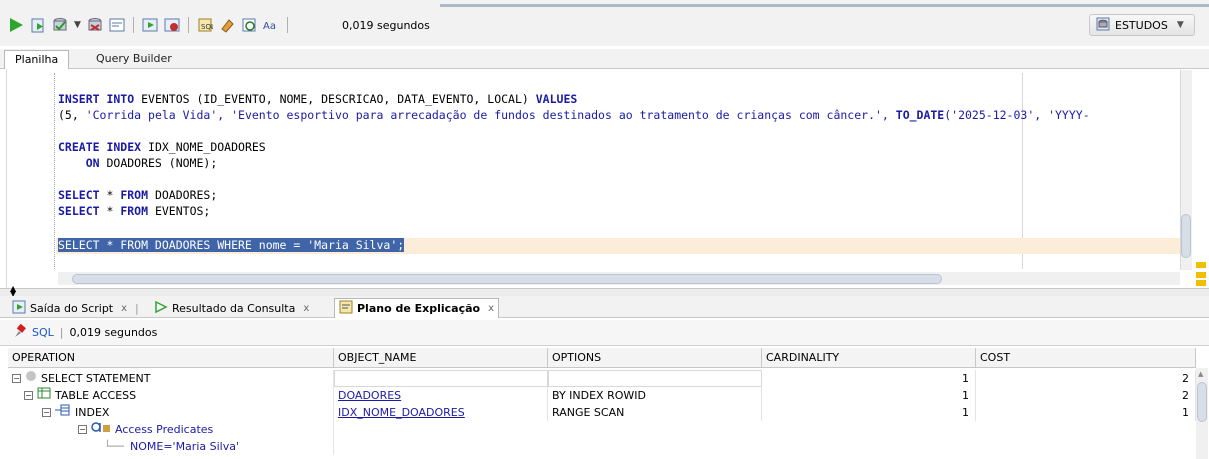 This screenshot has width=1209, height=459. What do you see at coordinates (184, 446) in the screenshot?
I see `predicate-text: NOME='Maria Silva'` at bounding box center [184, 446].